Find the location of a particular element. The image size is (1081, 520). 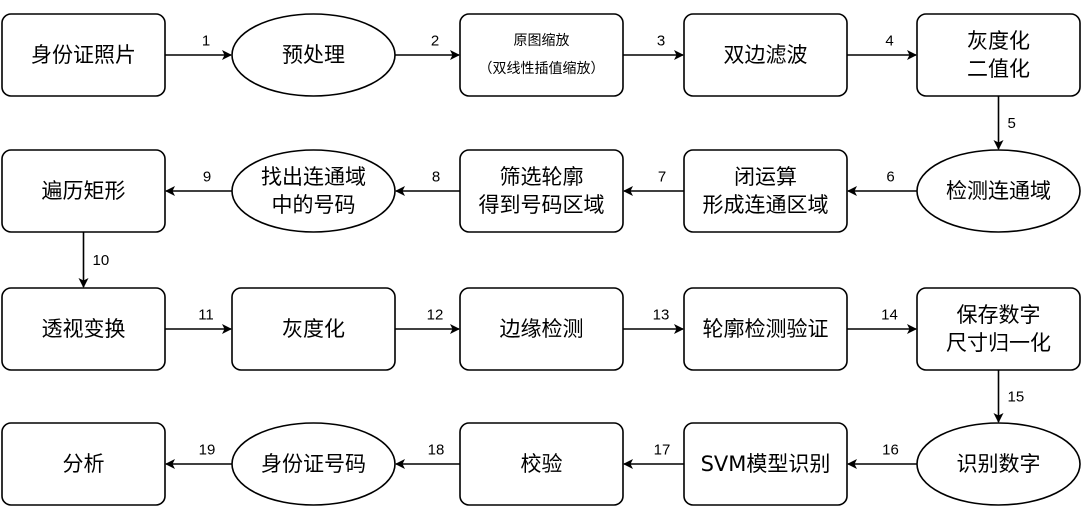

node-5: 灰度化二值化 is located at coordinates (998, 55).